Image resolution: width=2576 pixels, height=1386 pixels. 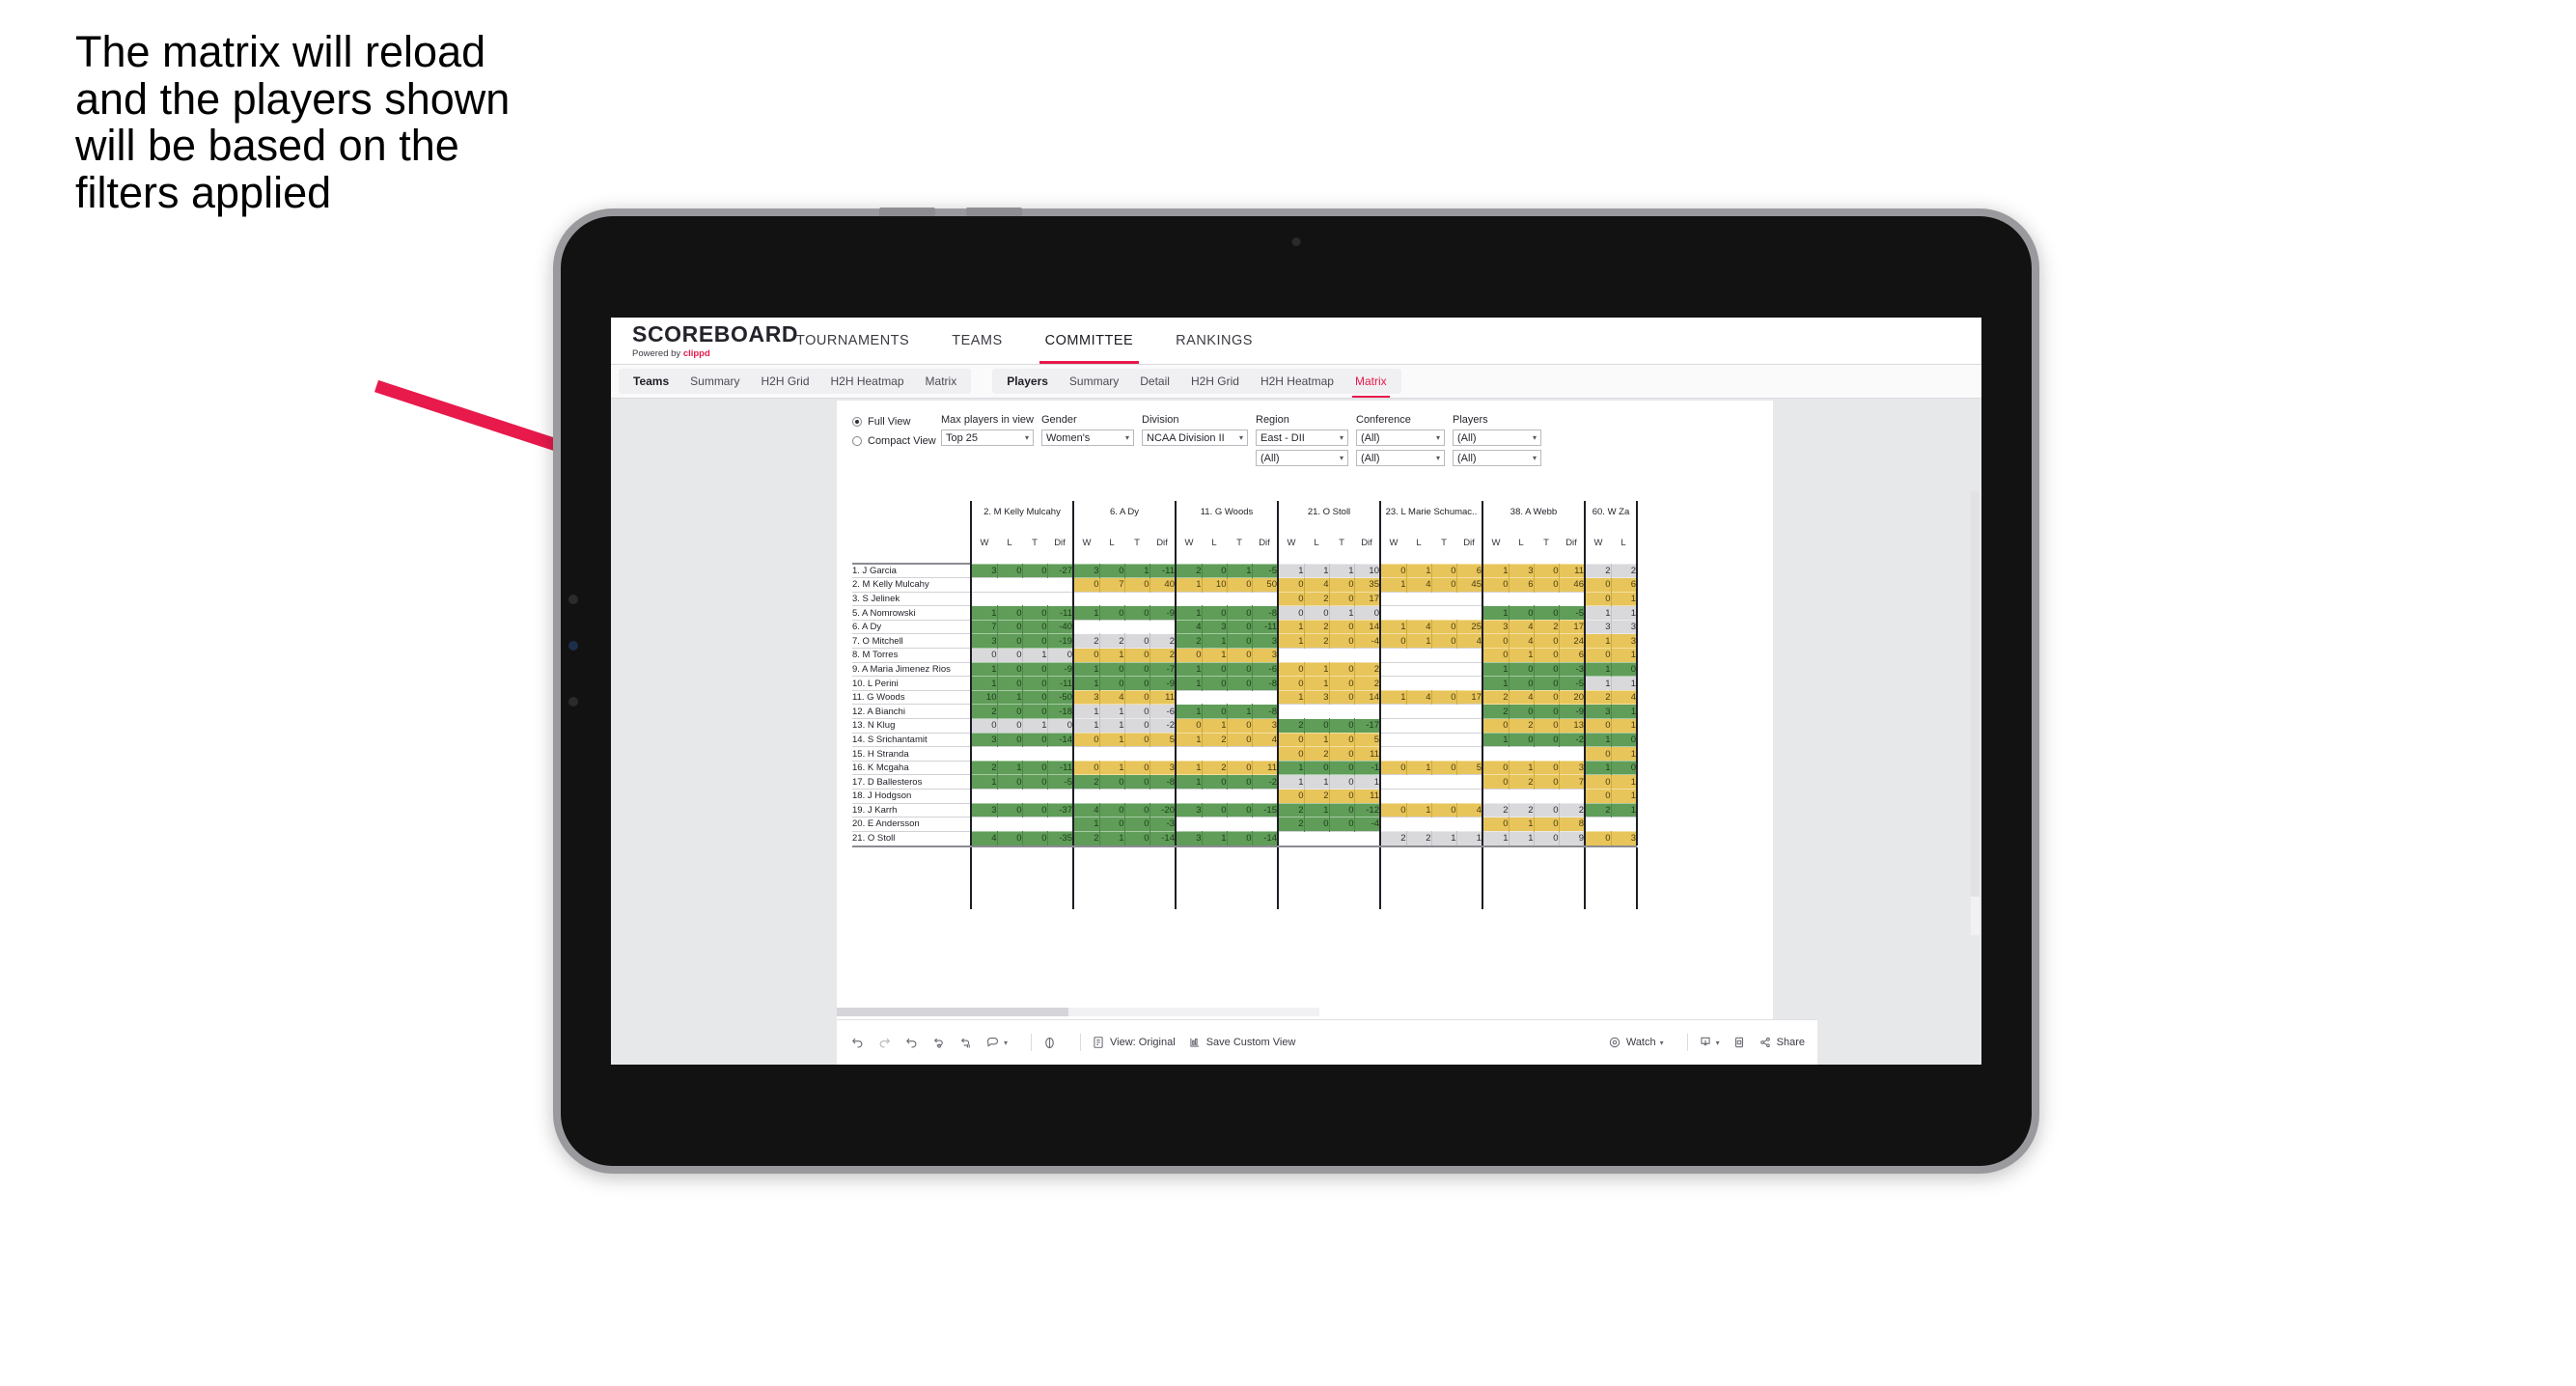 What do you see at coordinates (1419, 697) in the screenshot?
I see `matrix-cell: 4` at bounding box center [1419, 697].